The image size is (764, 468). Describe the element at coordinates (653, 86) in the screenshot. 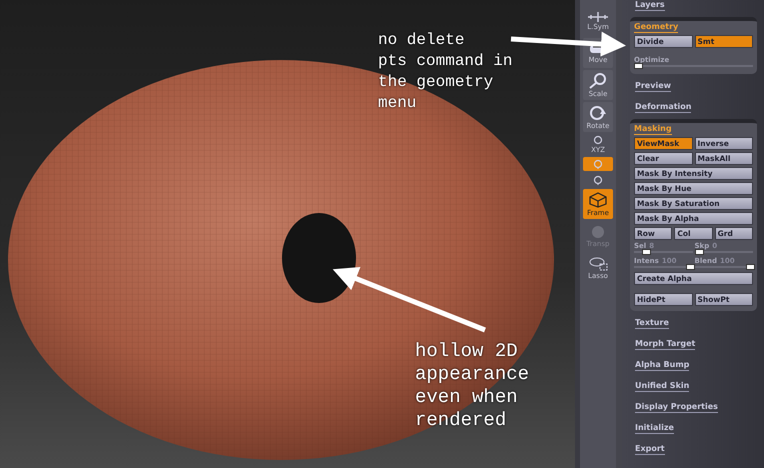

I see `section-header: Preview` at that location.